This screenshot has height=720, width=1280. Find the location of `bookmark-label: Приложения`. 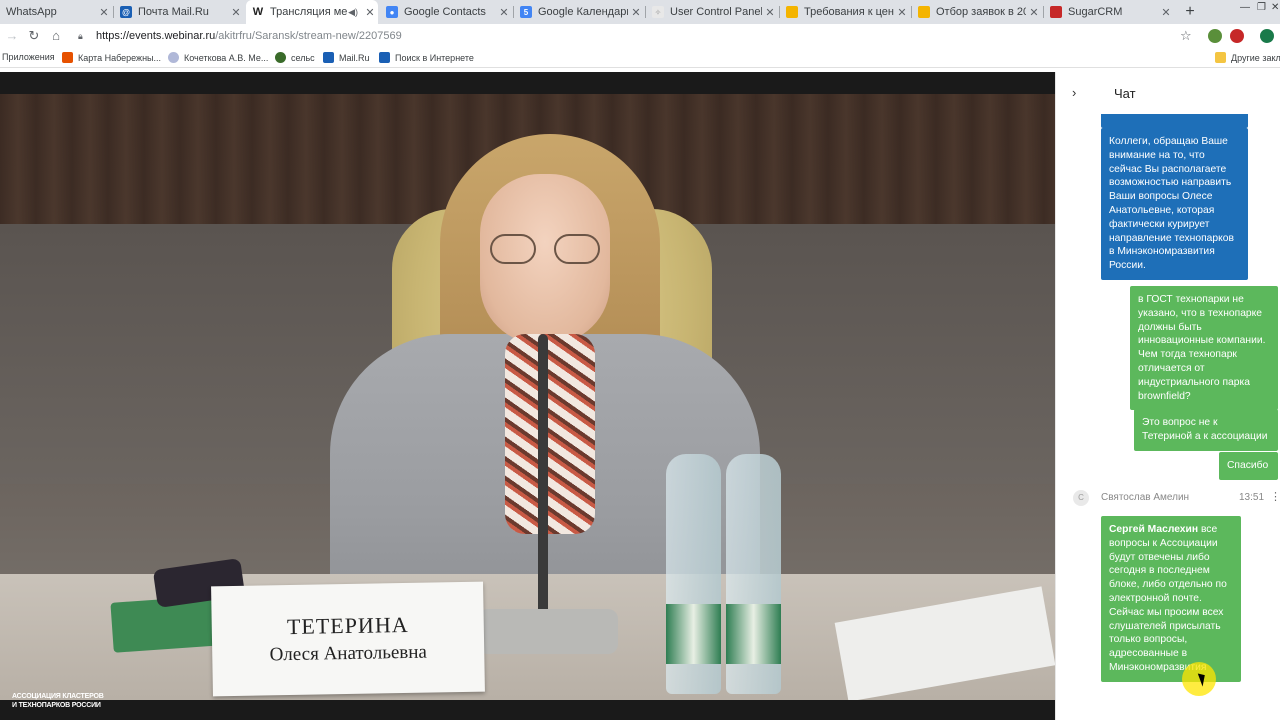

bookmark-label: Приложения is located at coordinates (28, 57).